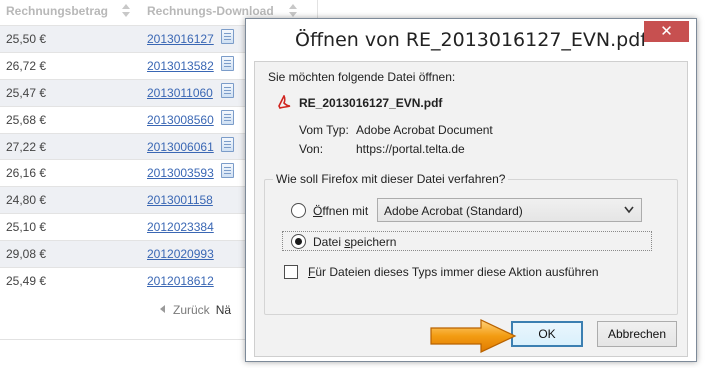  Describe the element at coordinates (453, 211) in the screenshot. I see `application-select-value: Adobe Acrobat (Standard)` at that location.